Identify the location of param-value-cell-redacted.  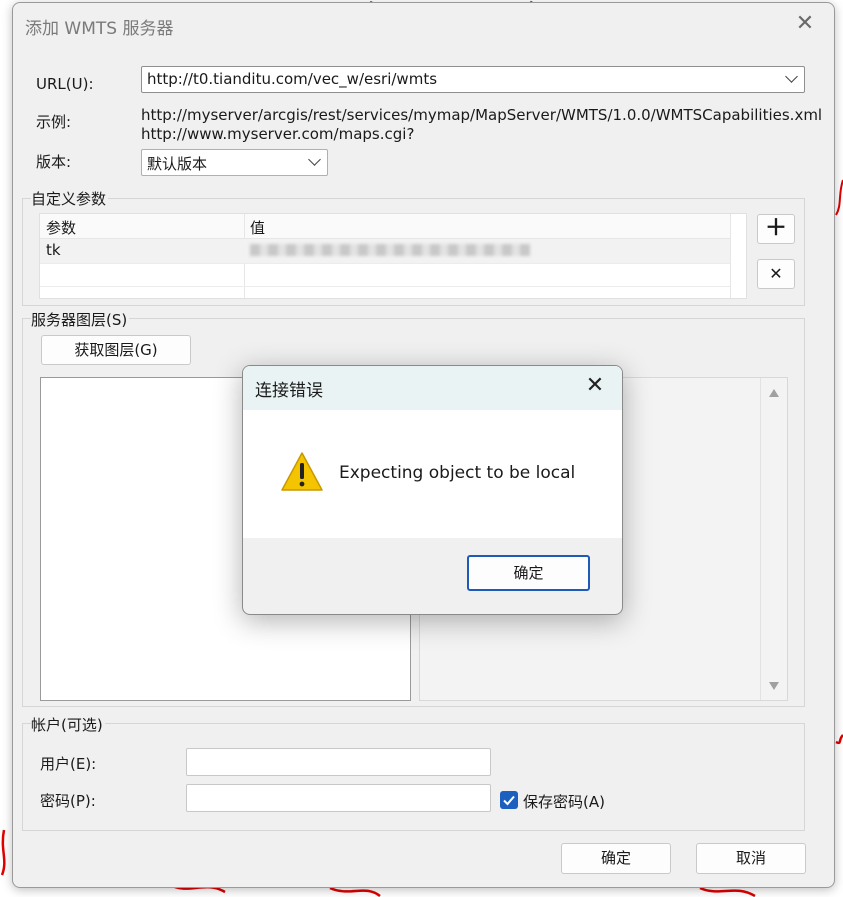
(390, 250).